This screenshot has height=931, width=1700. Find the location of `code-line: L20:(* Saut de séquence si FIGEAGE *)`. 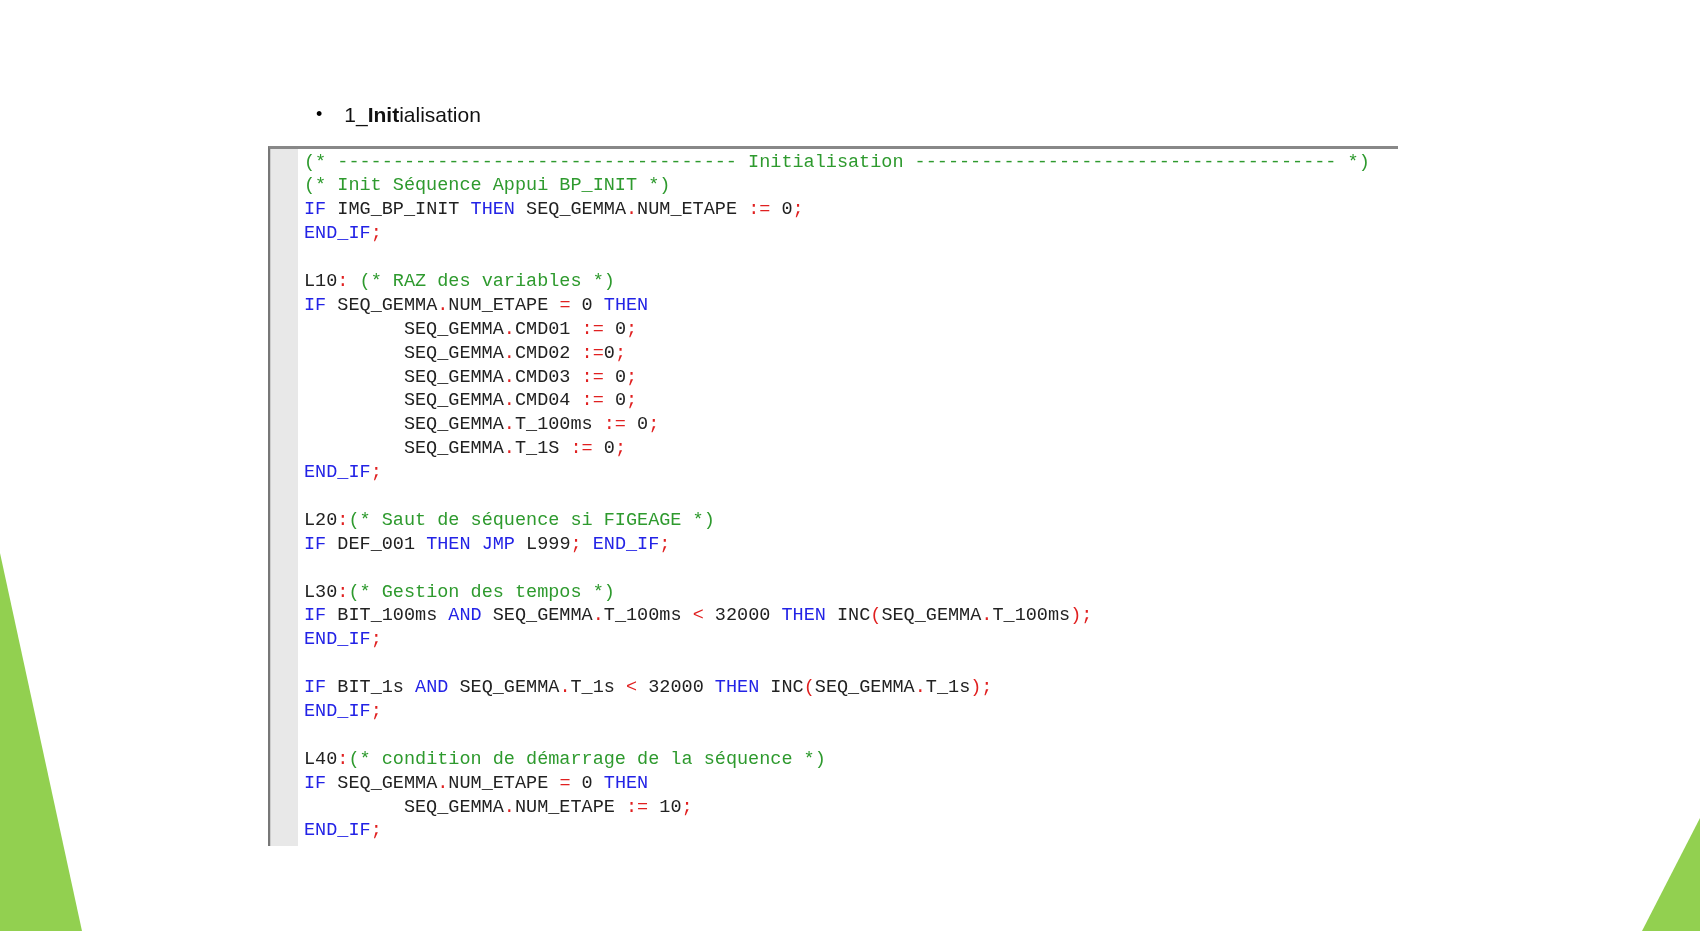

code-line: L20:(* Saut de séquence si FIGEAGE *) is located at coordinates (509, 520).